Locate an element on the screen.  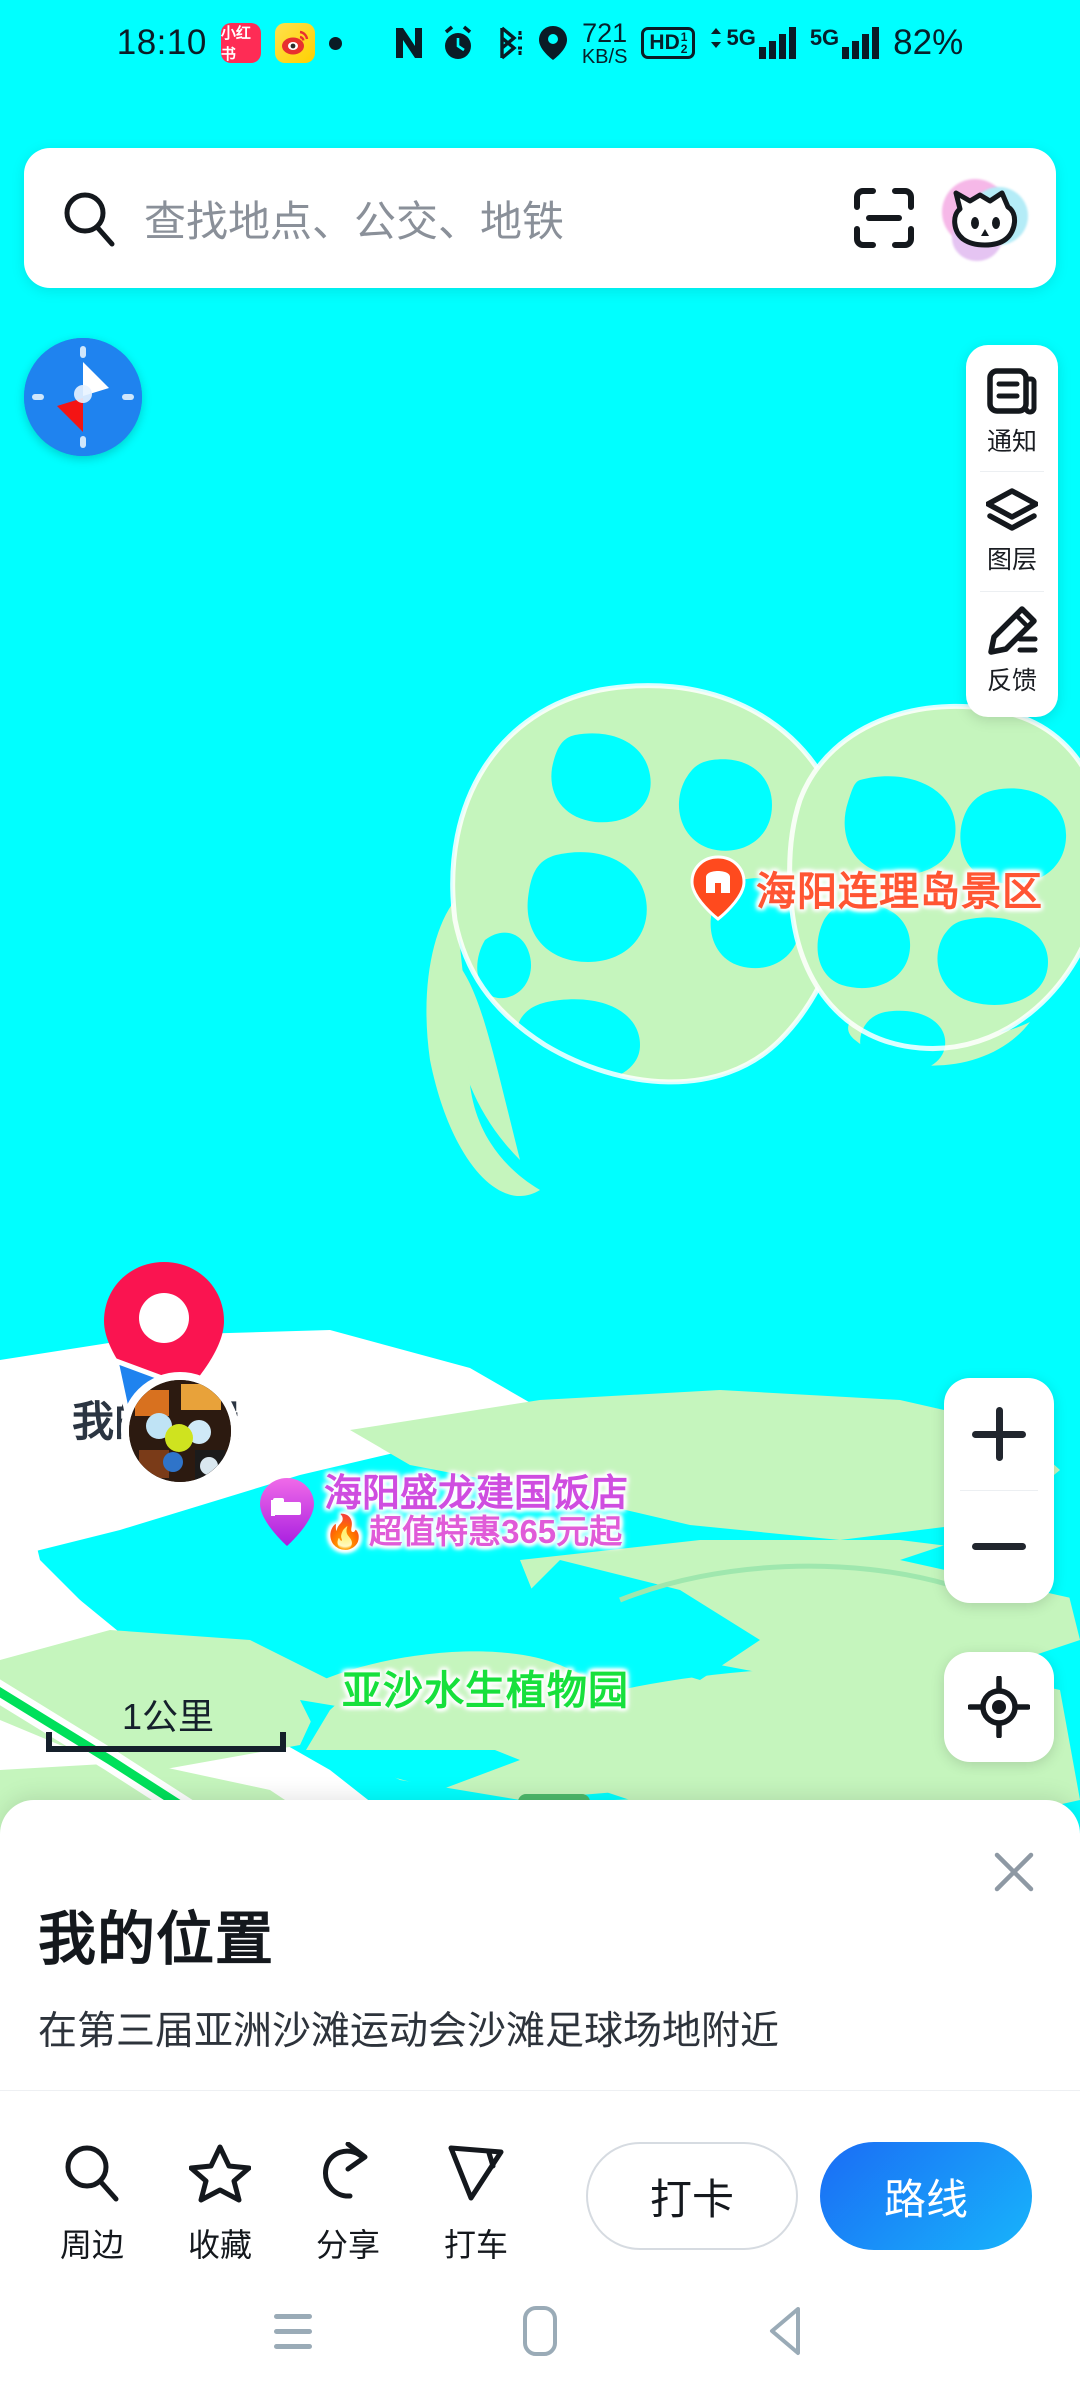
share-icon is located at coordinates (345, 2170).